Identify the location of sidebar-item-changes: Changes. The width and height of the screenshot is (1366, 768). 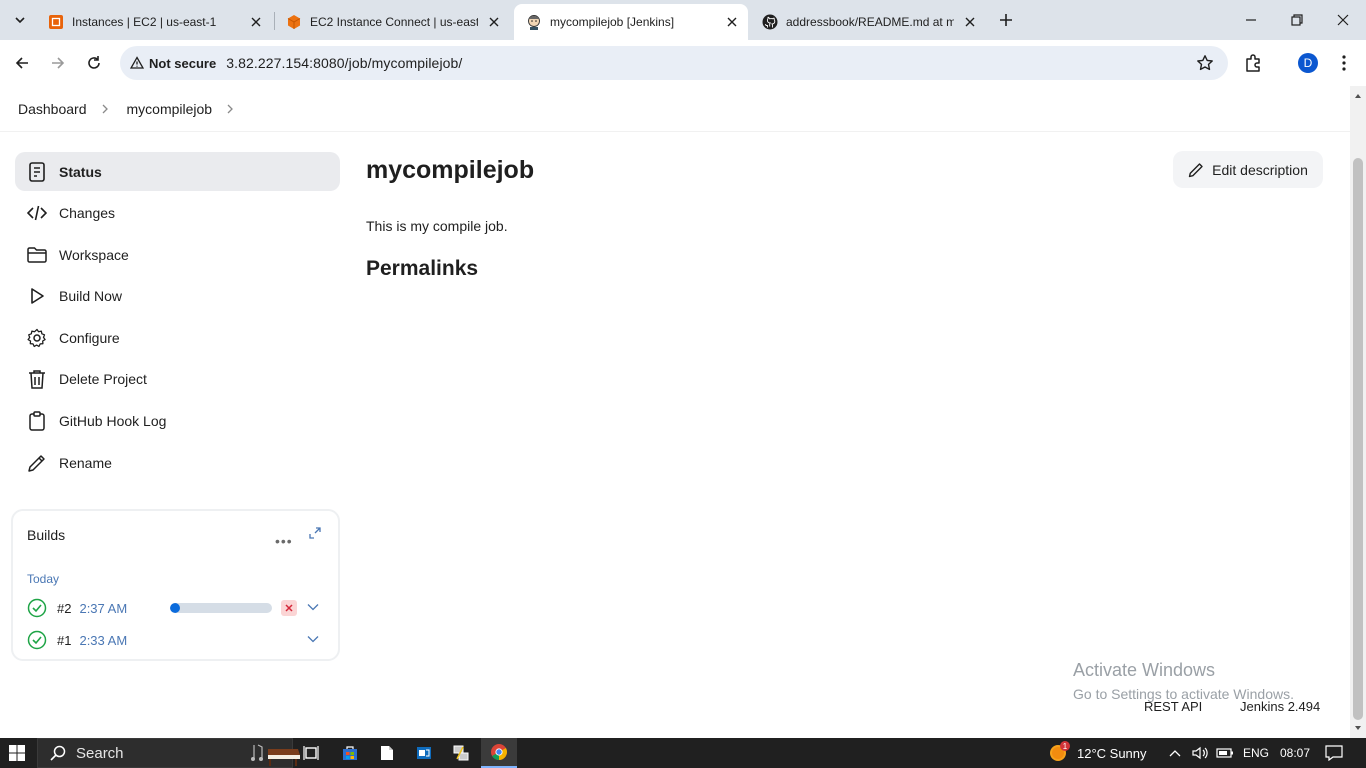
(177, 213).